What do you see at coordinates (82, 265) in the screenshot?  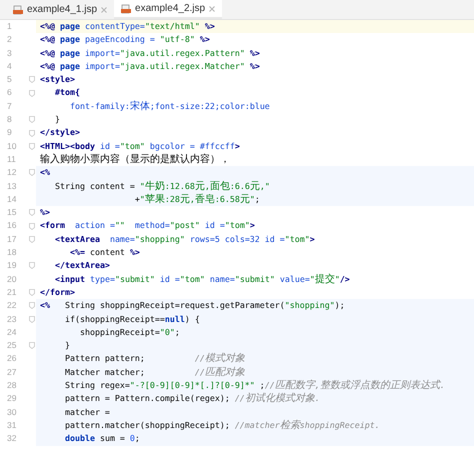 I see `code-line: </textArea>` at bounding box center [82, 265].